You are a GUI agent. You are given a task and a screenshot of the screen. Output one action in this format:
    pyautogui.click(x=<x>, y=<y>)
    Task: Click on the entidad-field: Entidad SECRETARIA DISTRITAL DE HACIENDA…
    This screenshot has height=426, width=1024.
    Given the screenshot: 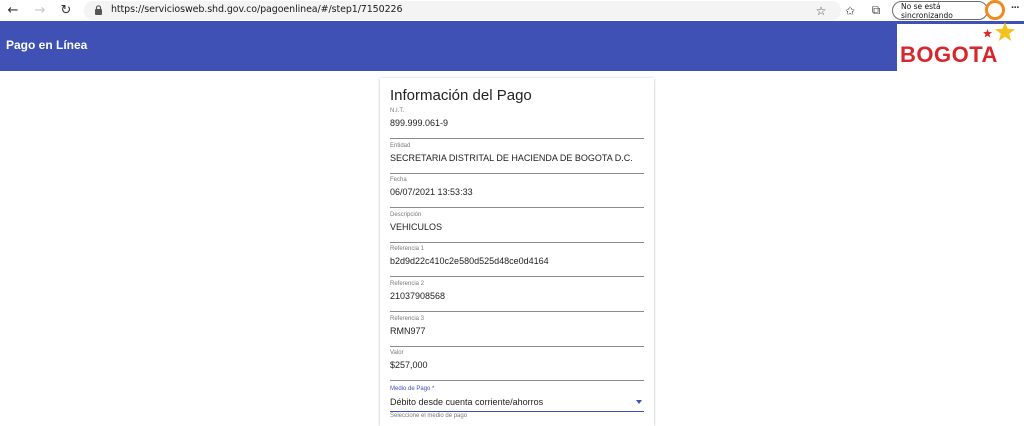 What is the action you would take?
    pyautogui.click(x=517, y=158)
    